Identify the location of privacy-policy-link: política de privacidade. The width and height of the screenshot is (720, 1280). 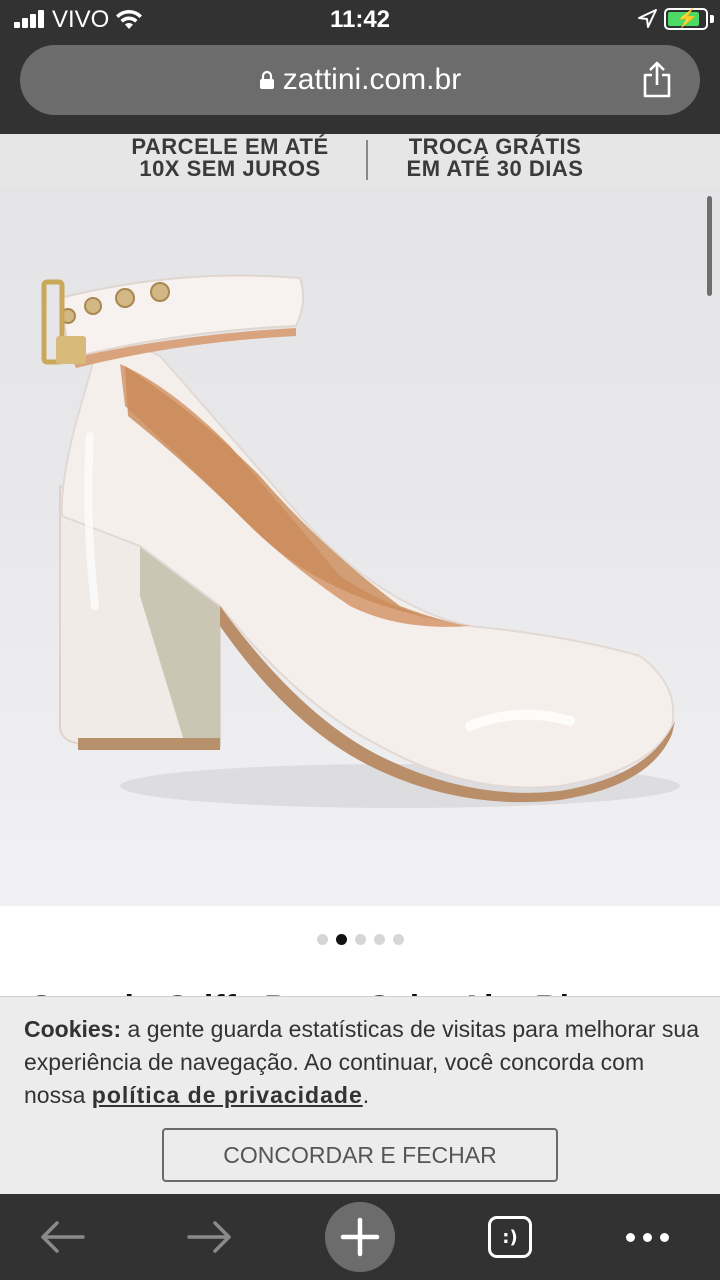
(227, 1095).